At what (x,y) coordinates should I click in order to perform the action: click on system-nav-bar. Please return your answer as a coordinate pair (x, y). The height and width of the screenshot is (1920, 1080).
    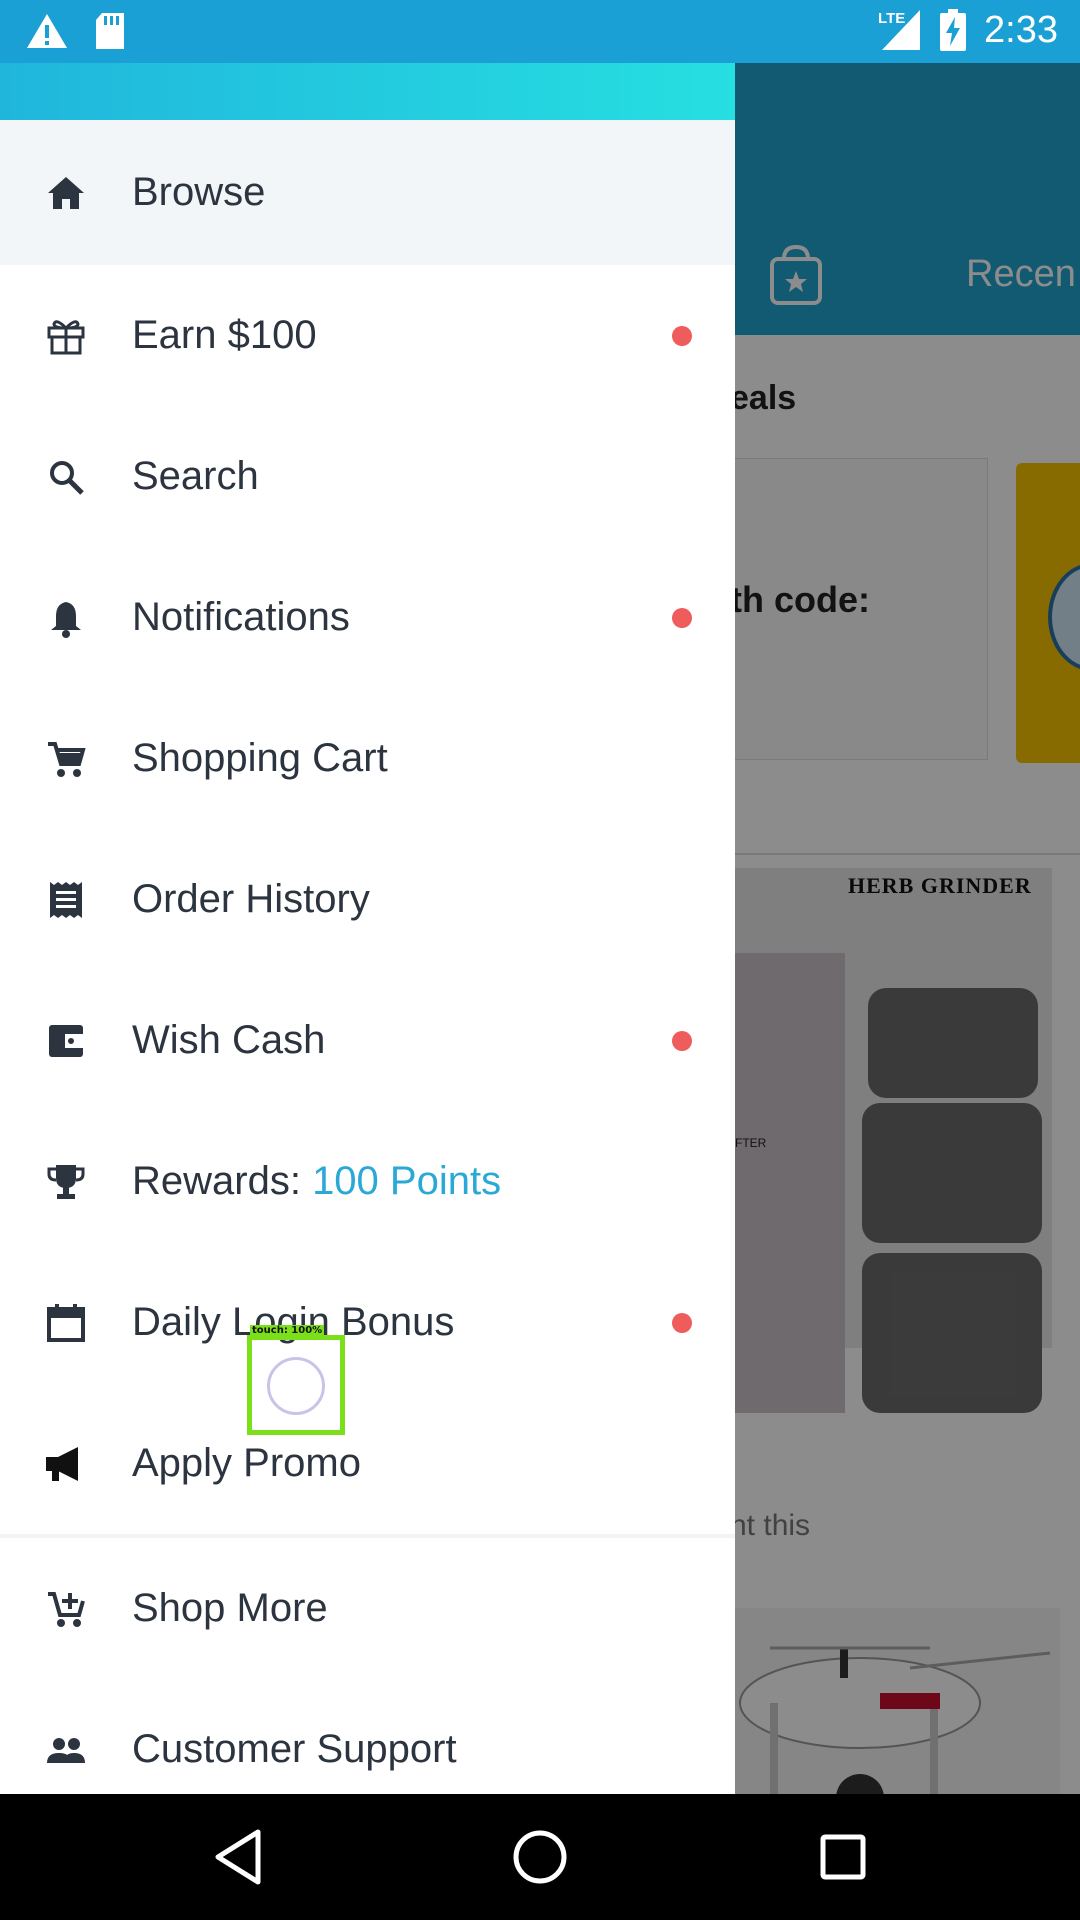
    Looking at the image, I should click on (540, 1857).